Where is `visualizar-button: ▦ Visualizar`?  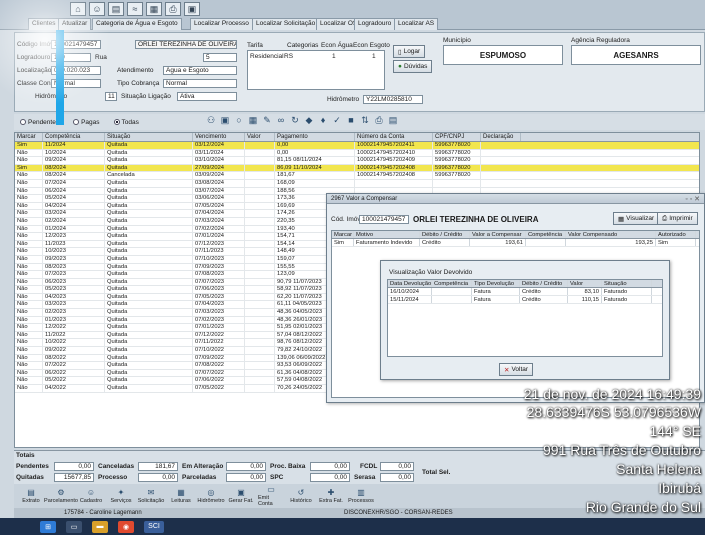
visualizar-button: ▦ Visualizar is located at coordinates (636, 218).